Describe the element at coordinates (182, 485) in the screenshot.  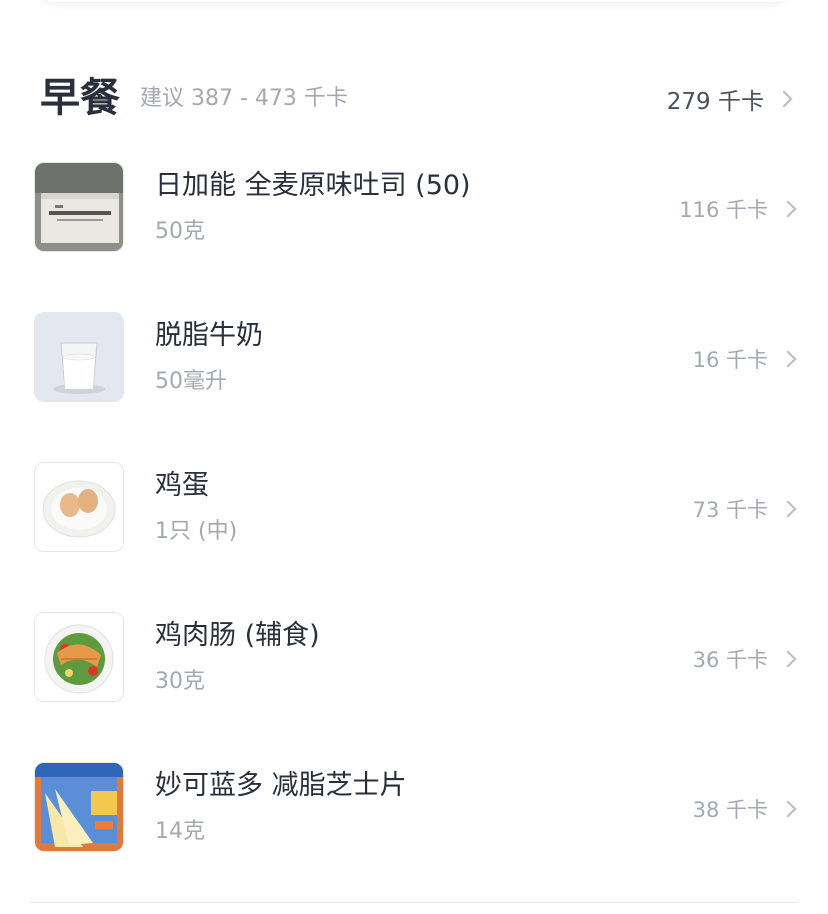
I see `food-name: 鸡蛋` at that location.